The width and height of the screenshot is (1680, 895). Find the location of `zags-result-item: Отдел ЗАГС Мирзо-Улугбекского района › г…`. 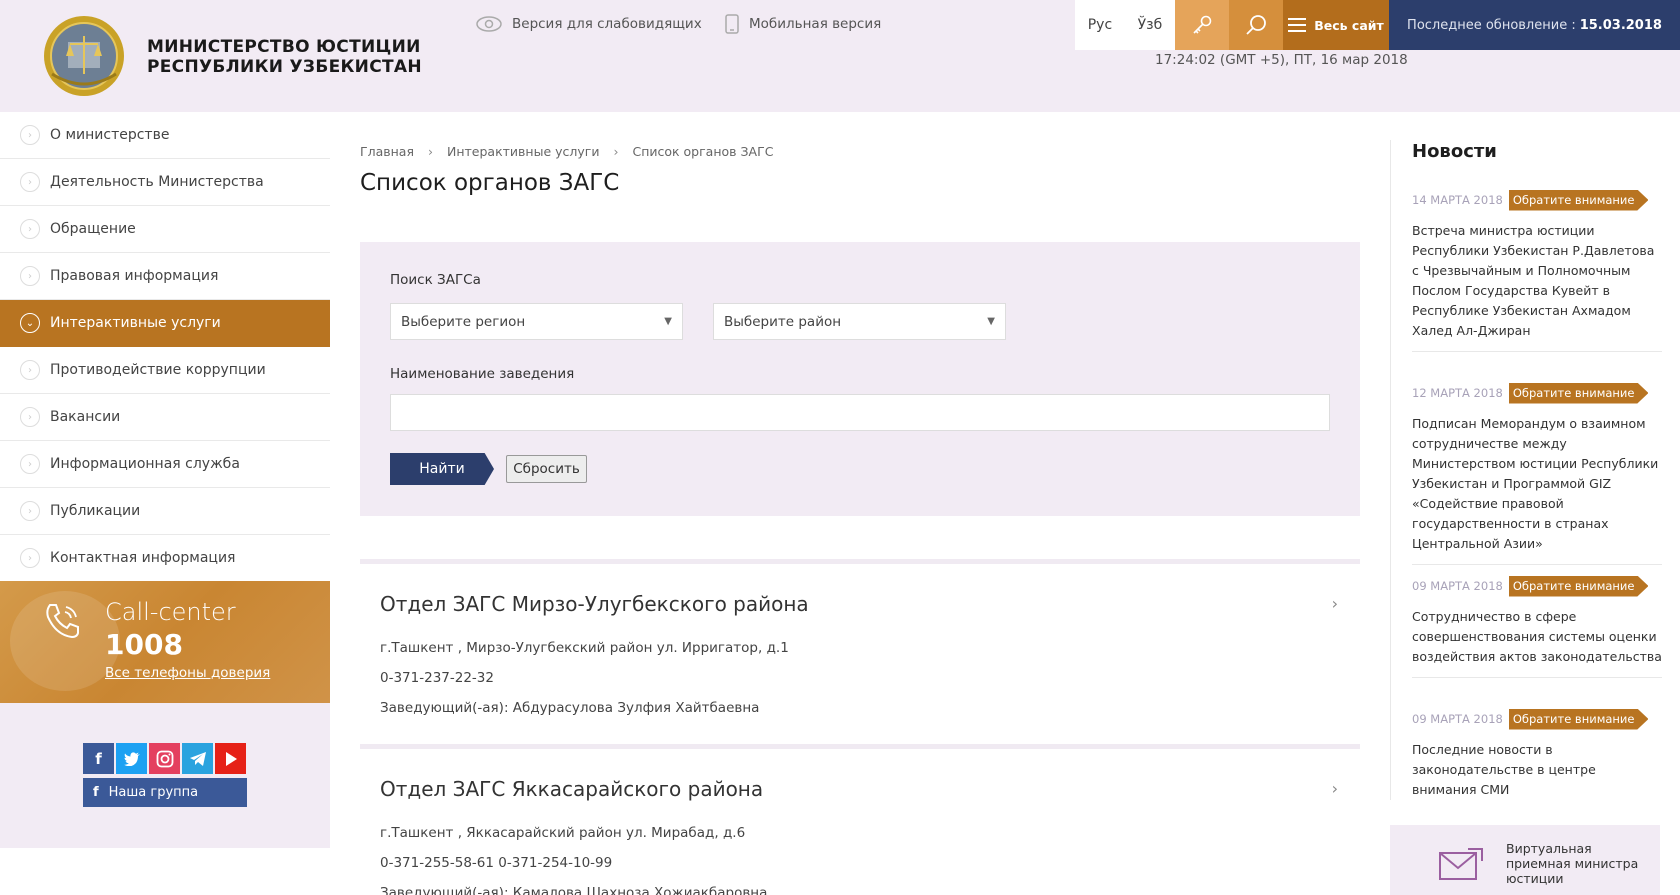

zags-result-item: Отдел ЗАГС Мирзо-Улугбекского района › г… is located at coordinates (860, 651).